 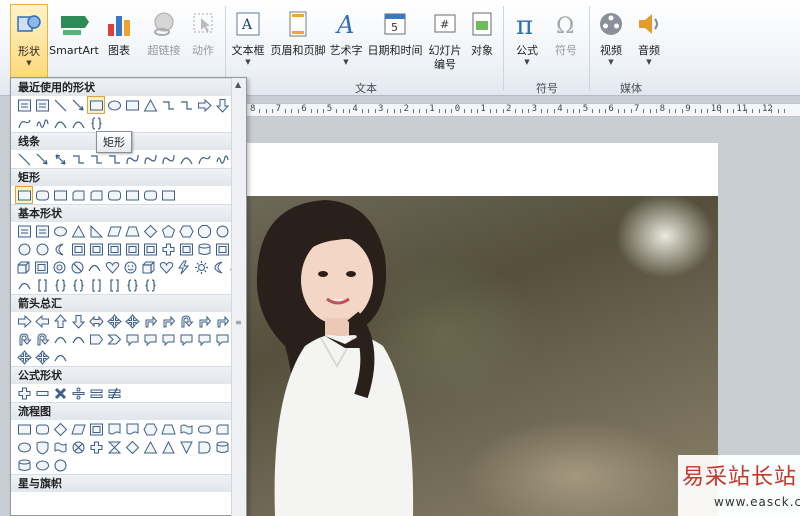 I want to click on oct-shape-icon, so click(x=204, y=231).